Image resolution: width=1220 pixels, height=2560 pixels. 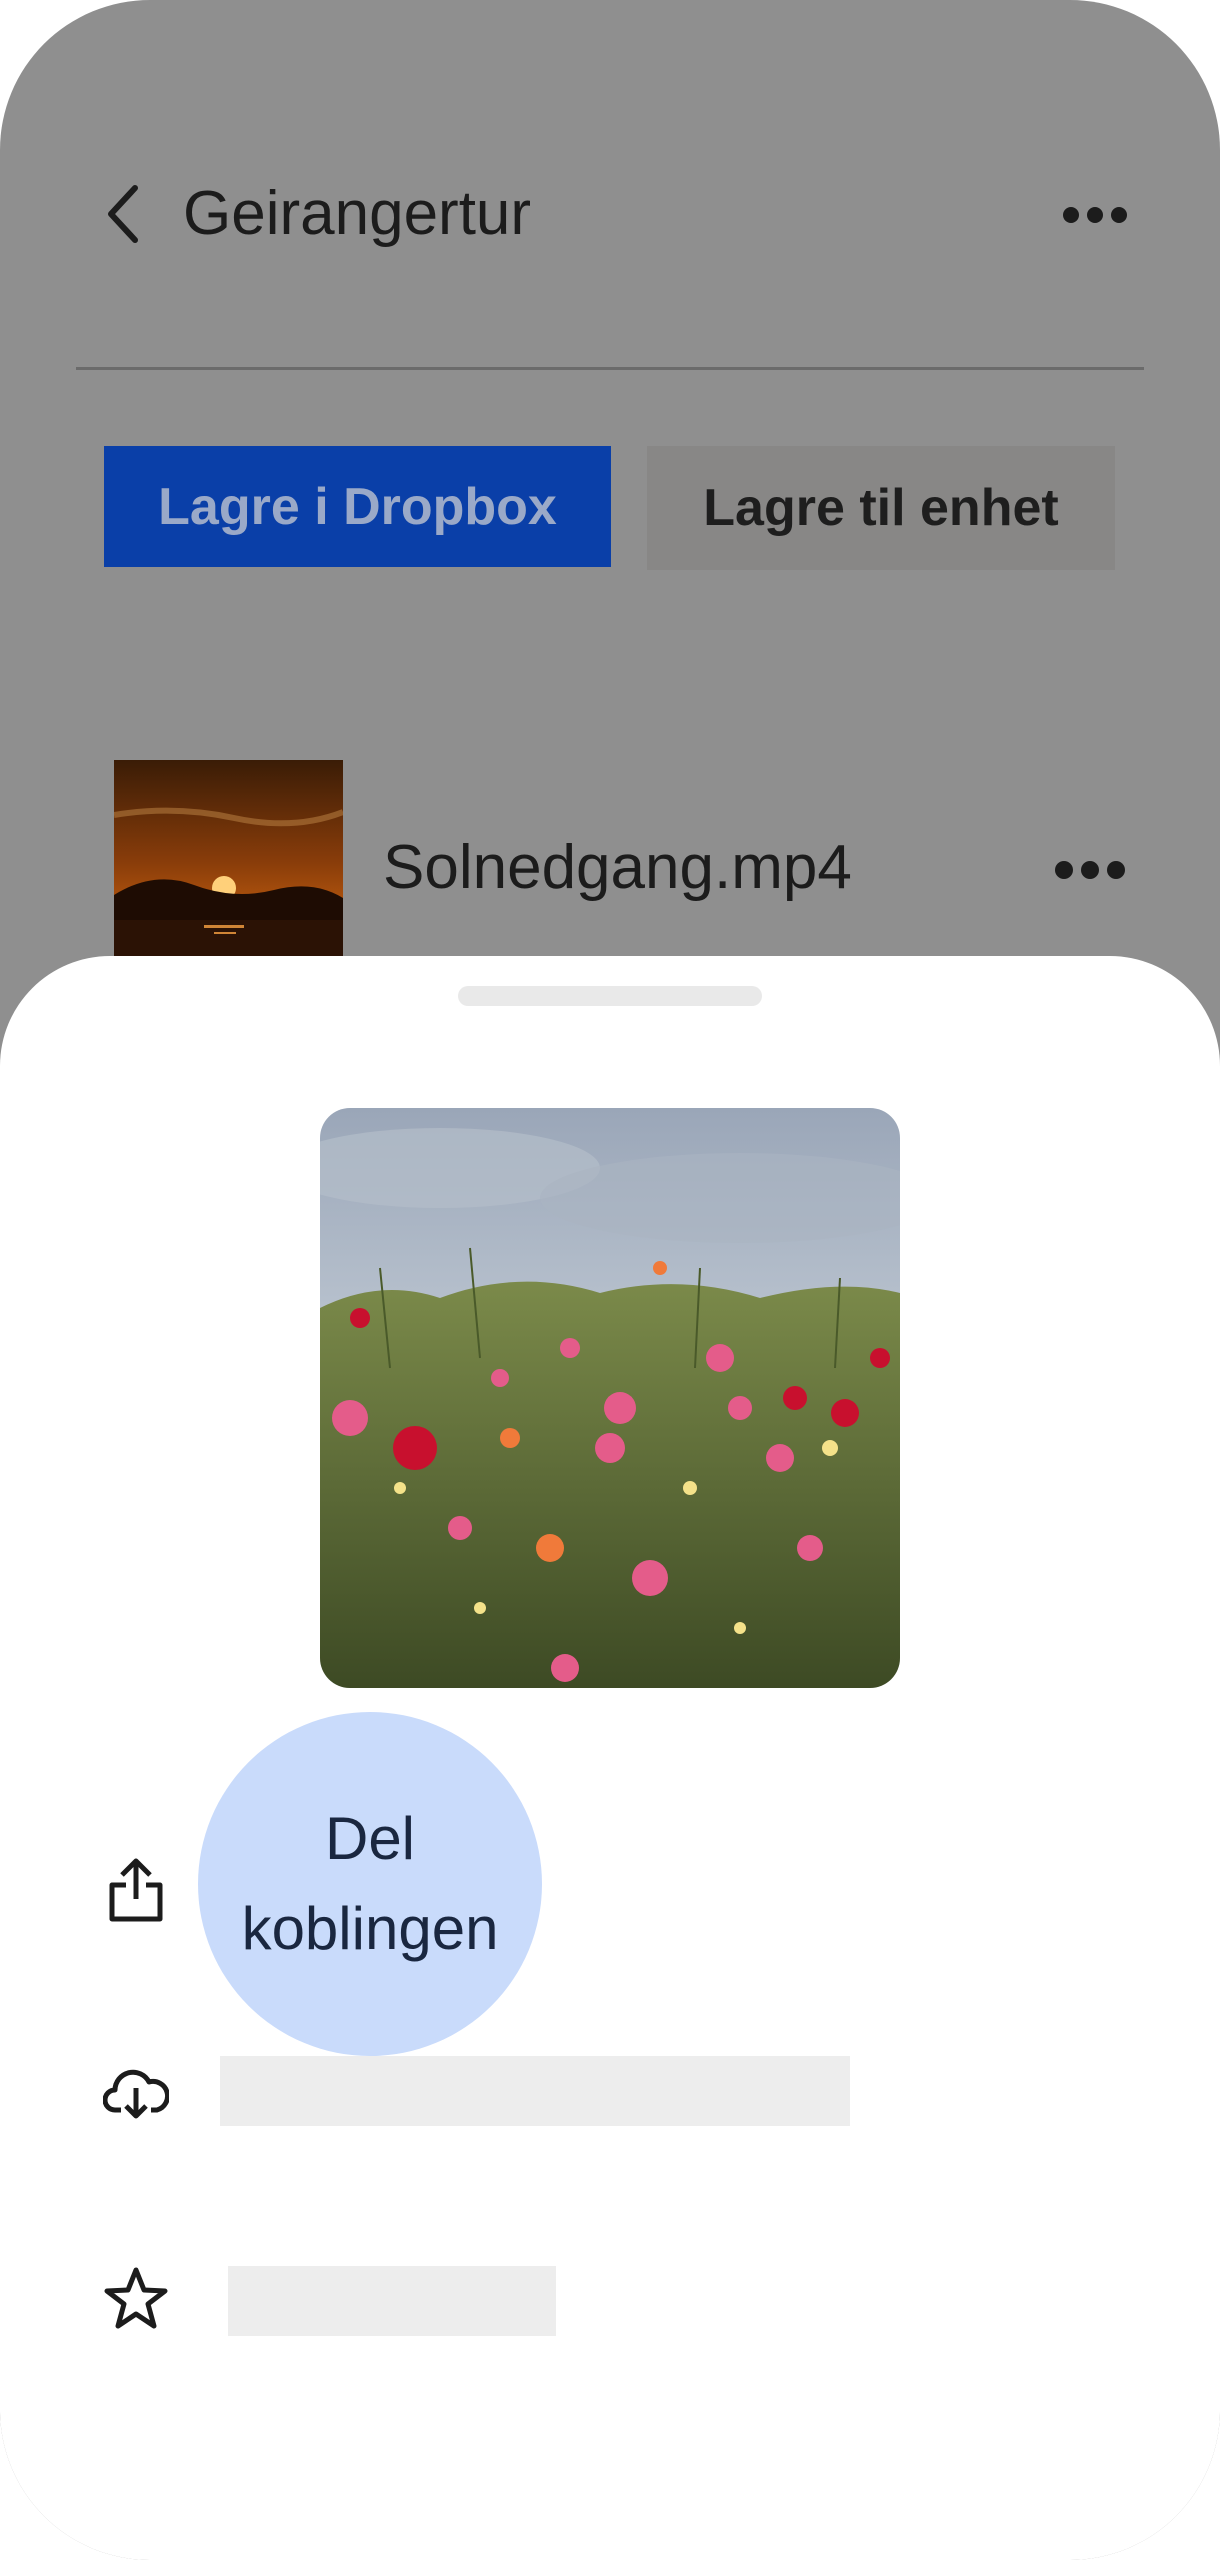 I want to click on cloud-download-icon, so click(x=136, y=2094).